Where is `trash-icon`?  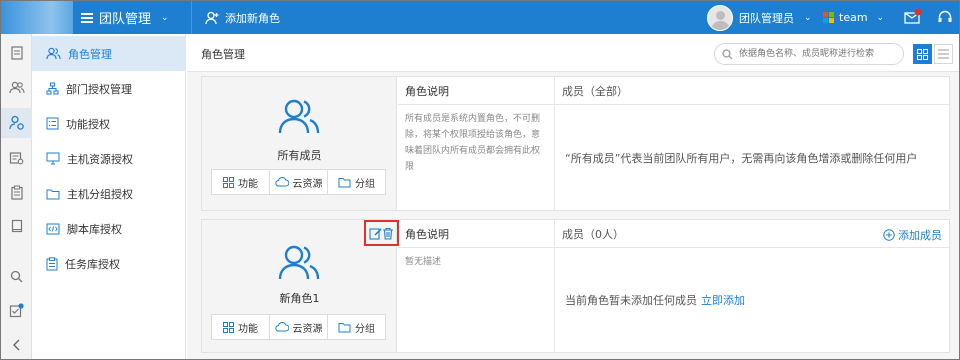 trash-icon is located at coordinates (388, 233).